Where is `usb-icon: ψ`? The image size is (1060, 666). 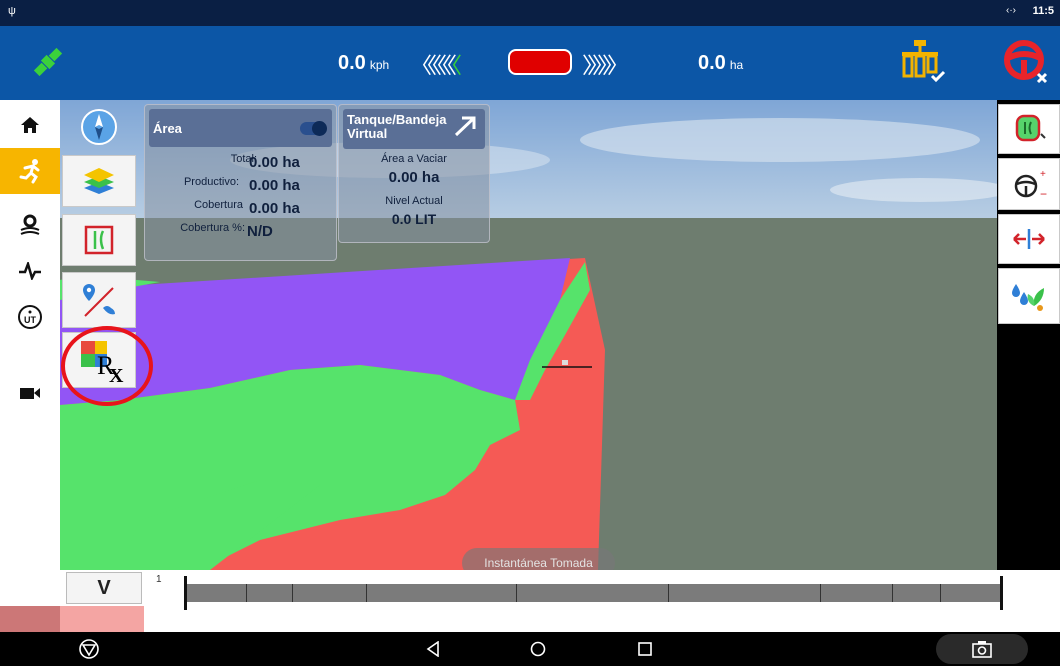 usb-icon: ψ is located at coordinates (12, 11).